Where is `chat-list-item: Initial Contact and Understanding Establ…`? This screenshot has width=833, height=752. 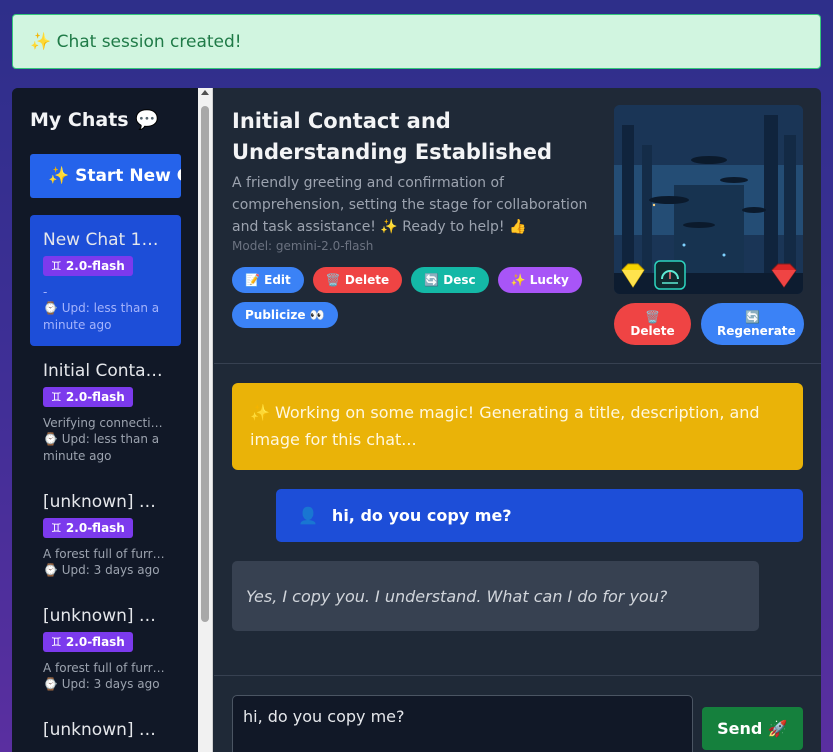 chat-list-item: Initial Contact and Understanding Establ… is located at coordinates (105, 411).